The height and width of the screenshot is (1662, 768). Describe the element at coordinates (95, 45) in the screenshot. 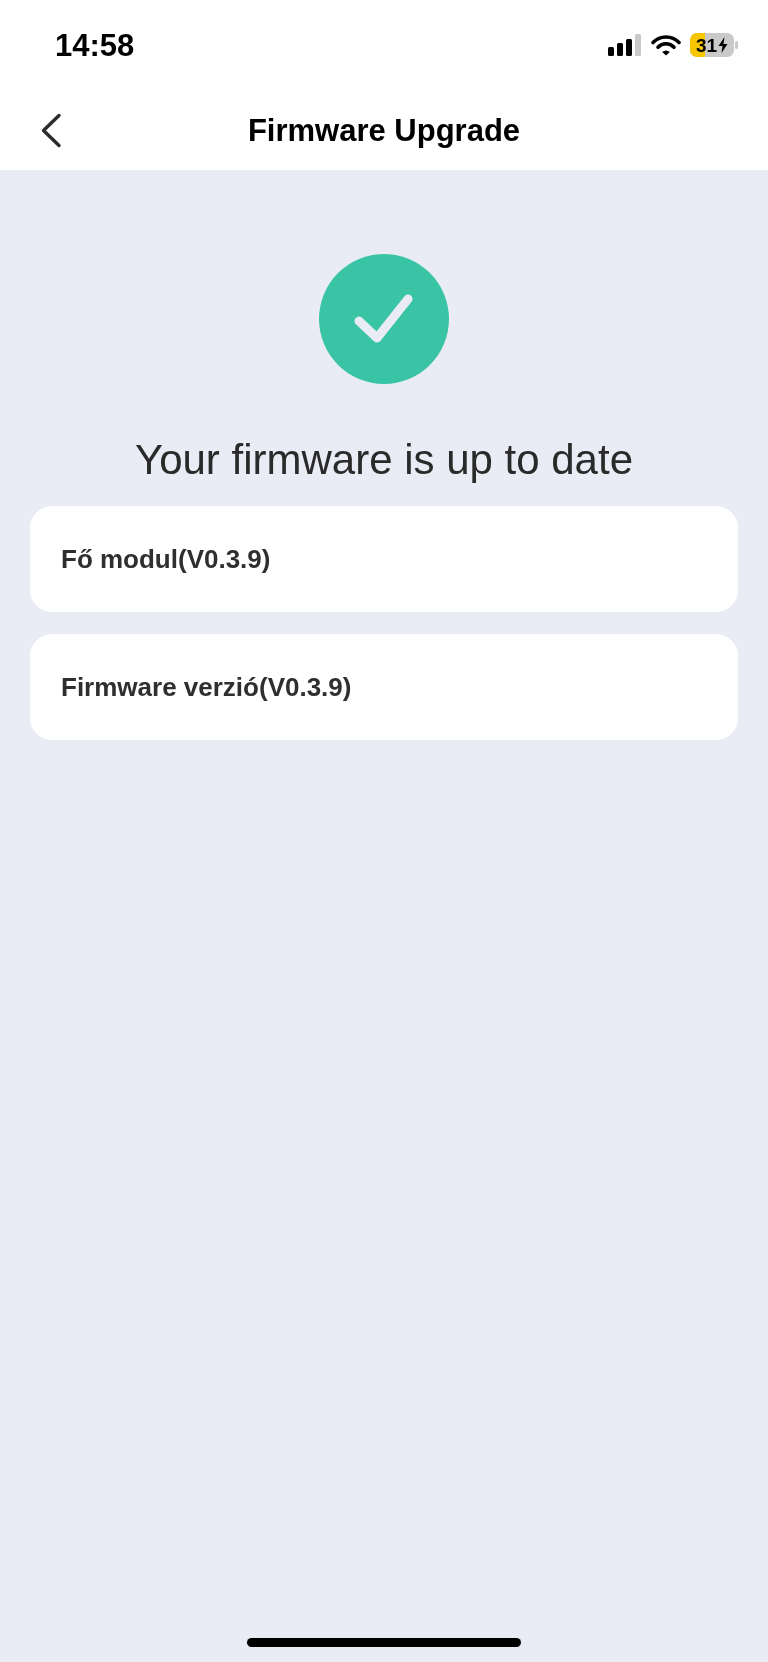

I see `status-time: 14:58` at that location.